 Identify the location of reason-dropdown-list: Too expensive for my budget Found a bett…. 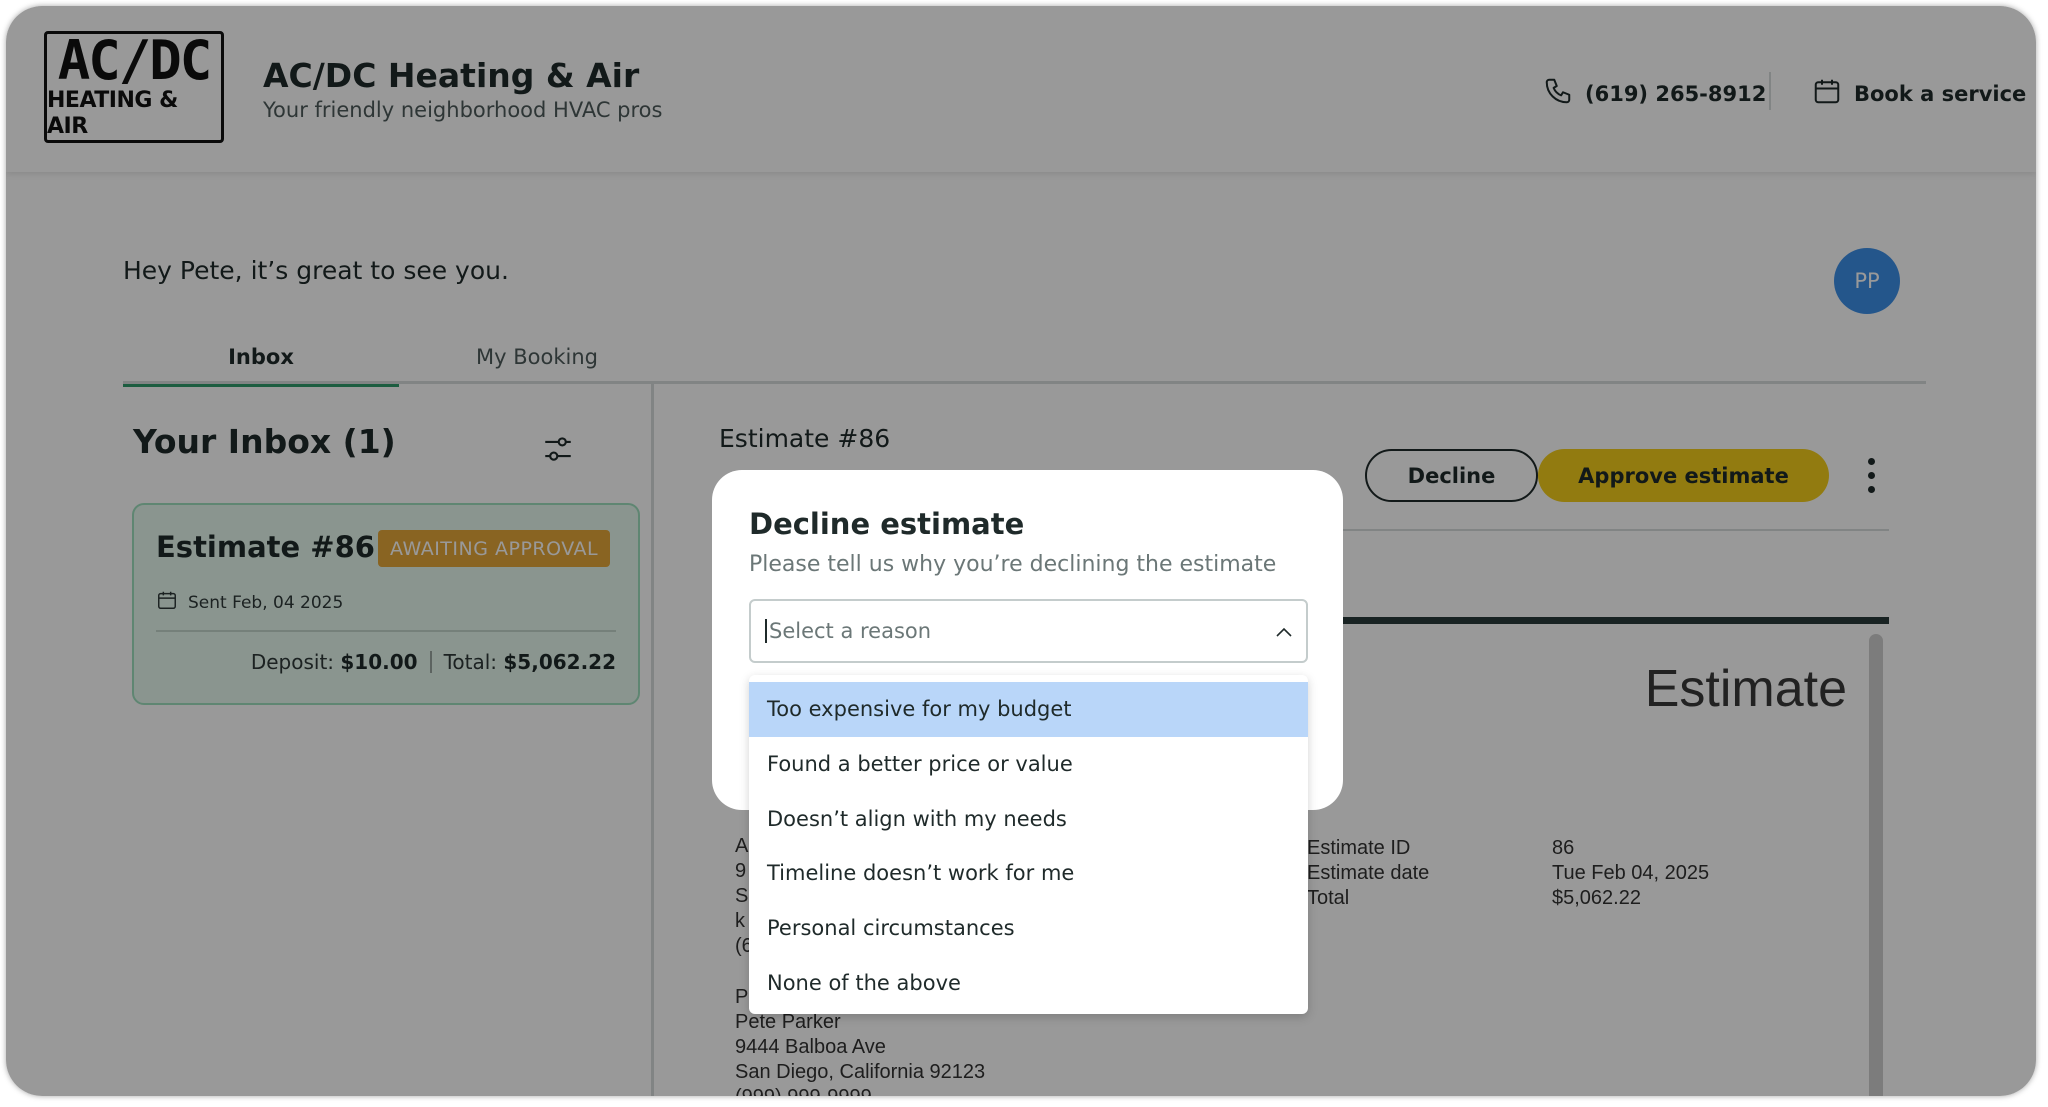
(1028, 844).